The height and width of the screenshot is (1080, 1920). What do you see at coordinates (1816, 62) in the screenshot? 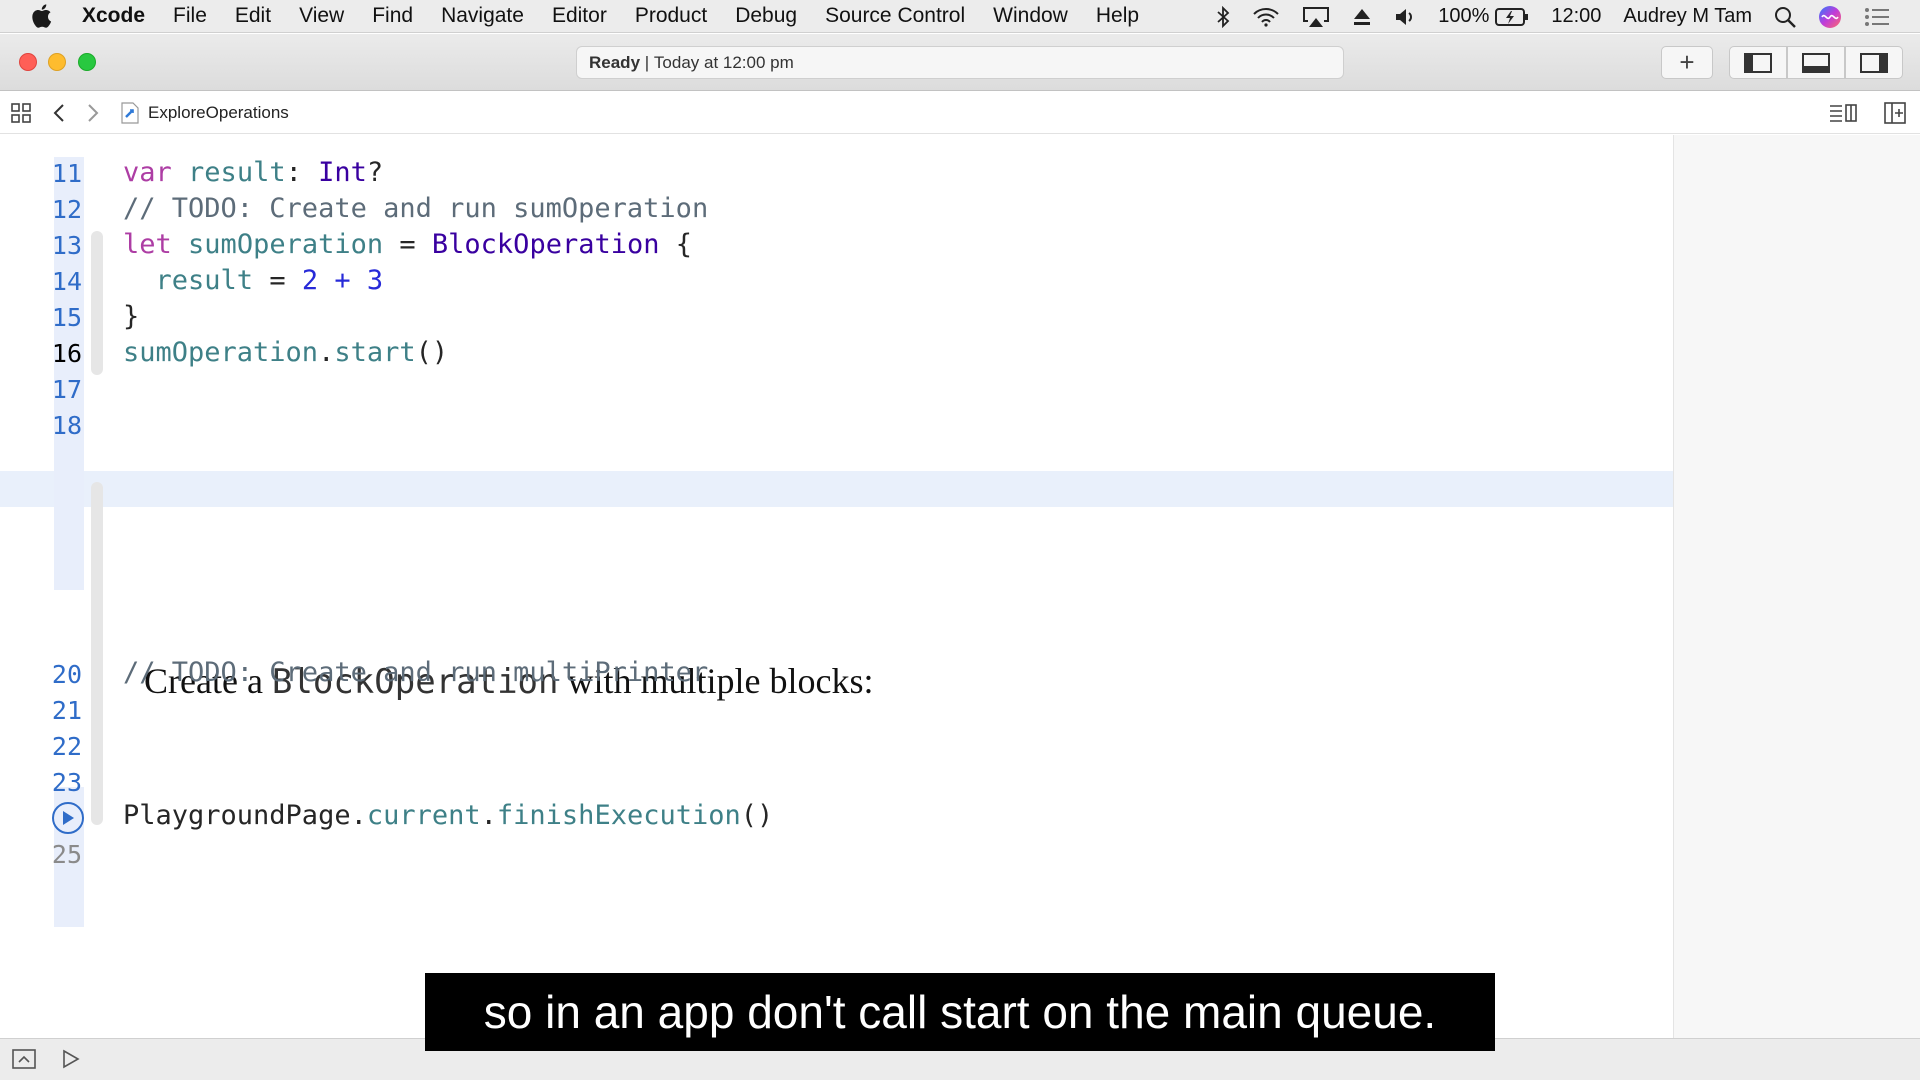
I see `debug-area-toggle-icon` at bounding box center [1816, 62].